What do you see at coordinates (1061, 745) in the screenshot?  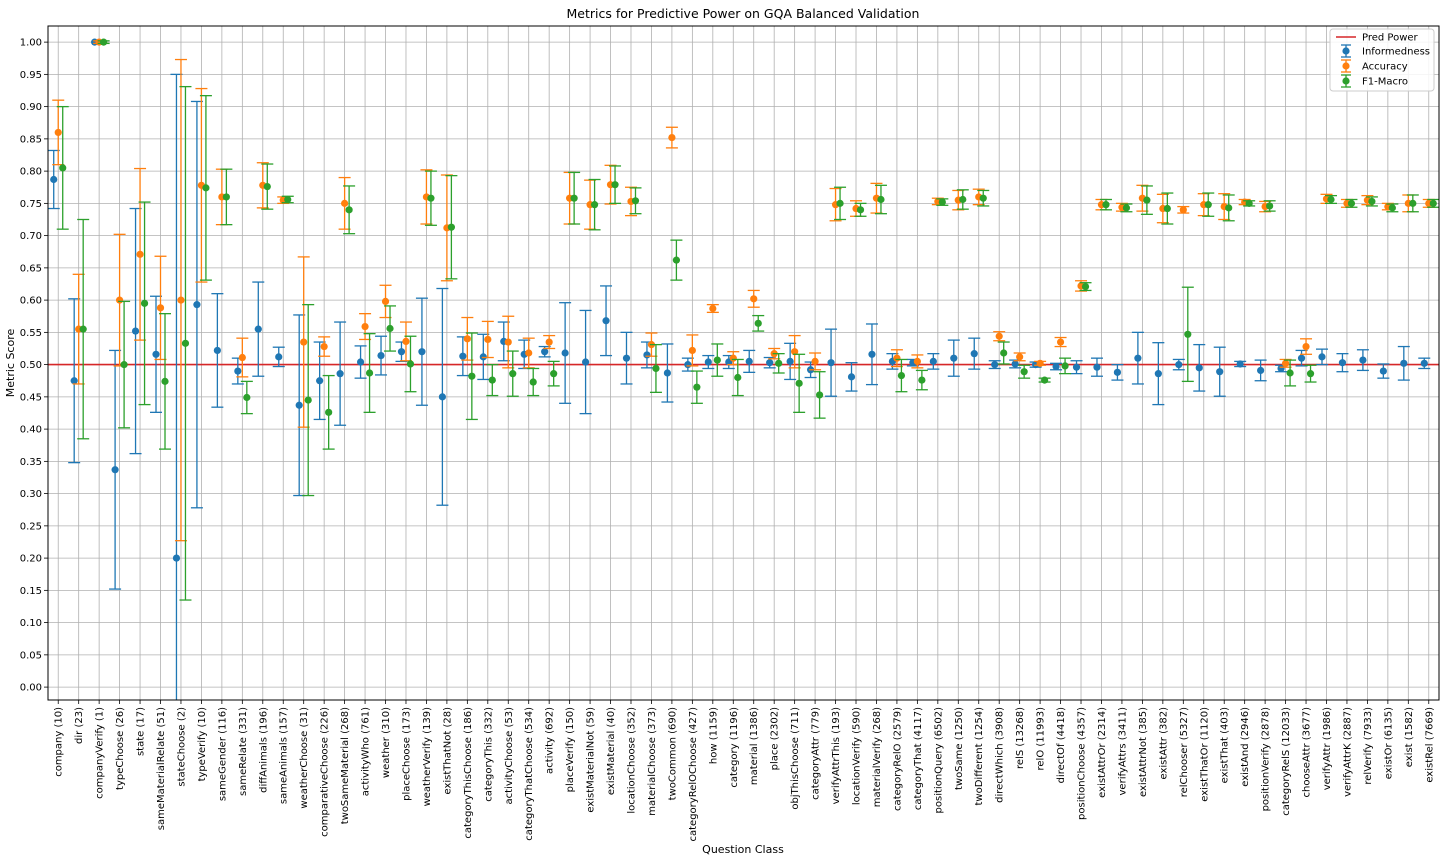 I see `x-tick-label: directOf (4418)` at bounding box center [1061, 745].